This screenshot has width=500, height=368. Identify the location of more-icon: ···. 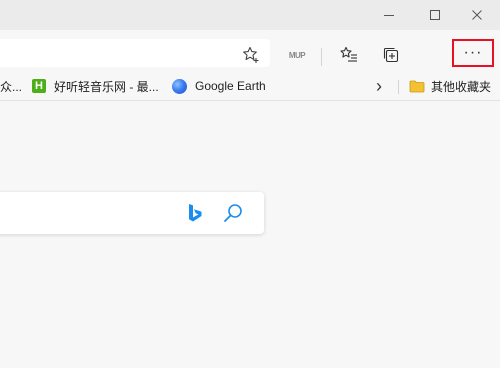
(473, 52).